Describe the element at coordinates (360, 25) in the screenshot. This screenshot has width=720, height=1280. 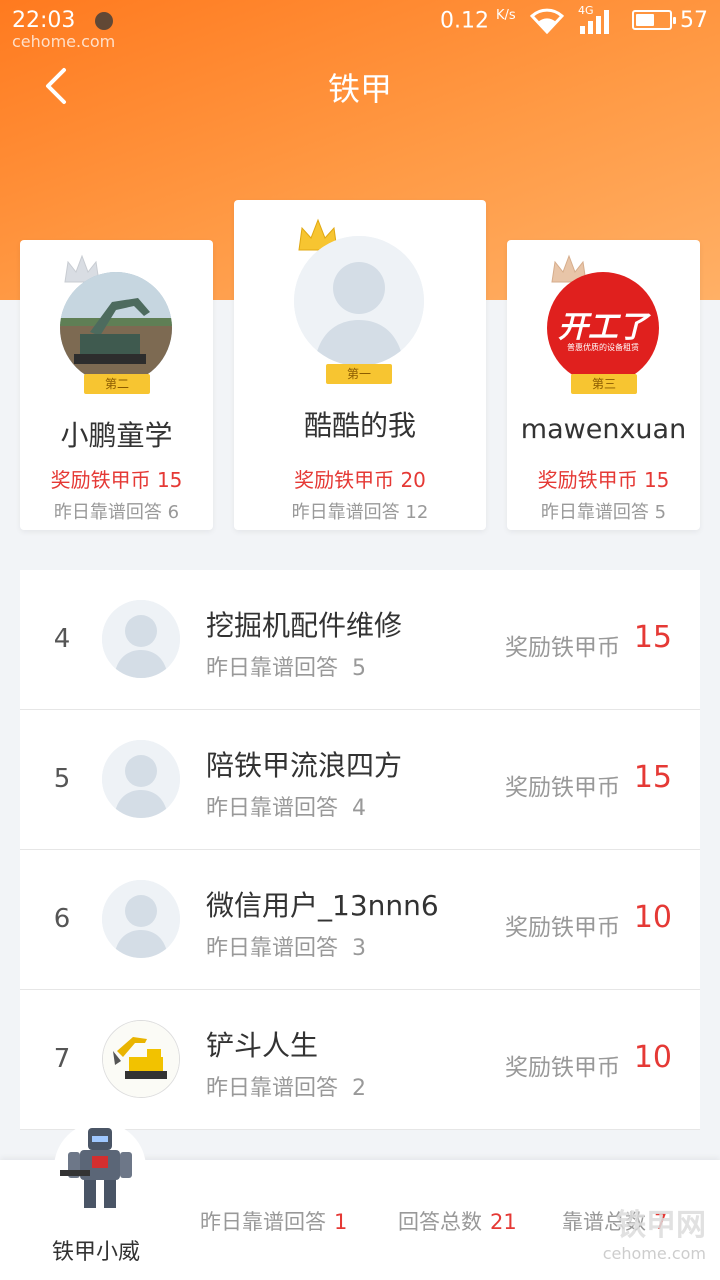
I see `status-bar: 22:03 cehome.com 0.12 K/s 4G 57` at that location.